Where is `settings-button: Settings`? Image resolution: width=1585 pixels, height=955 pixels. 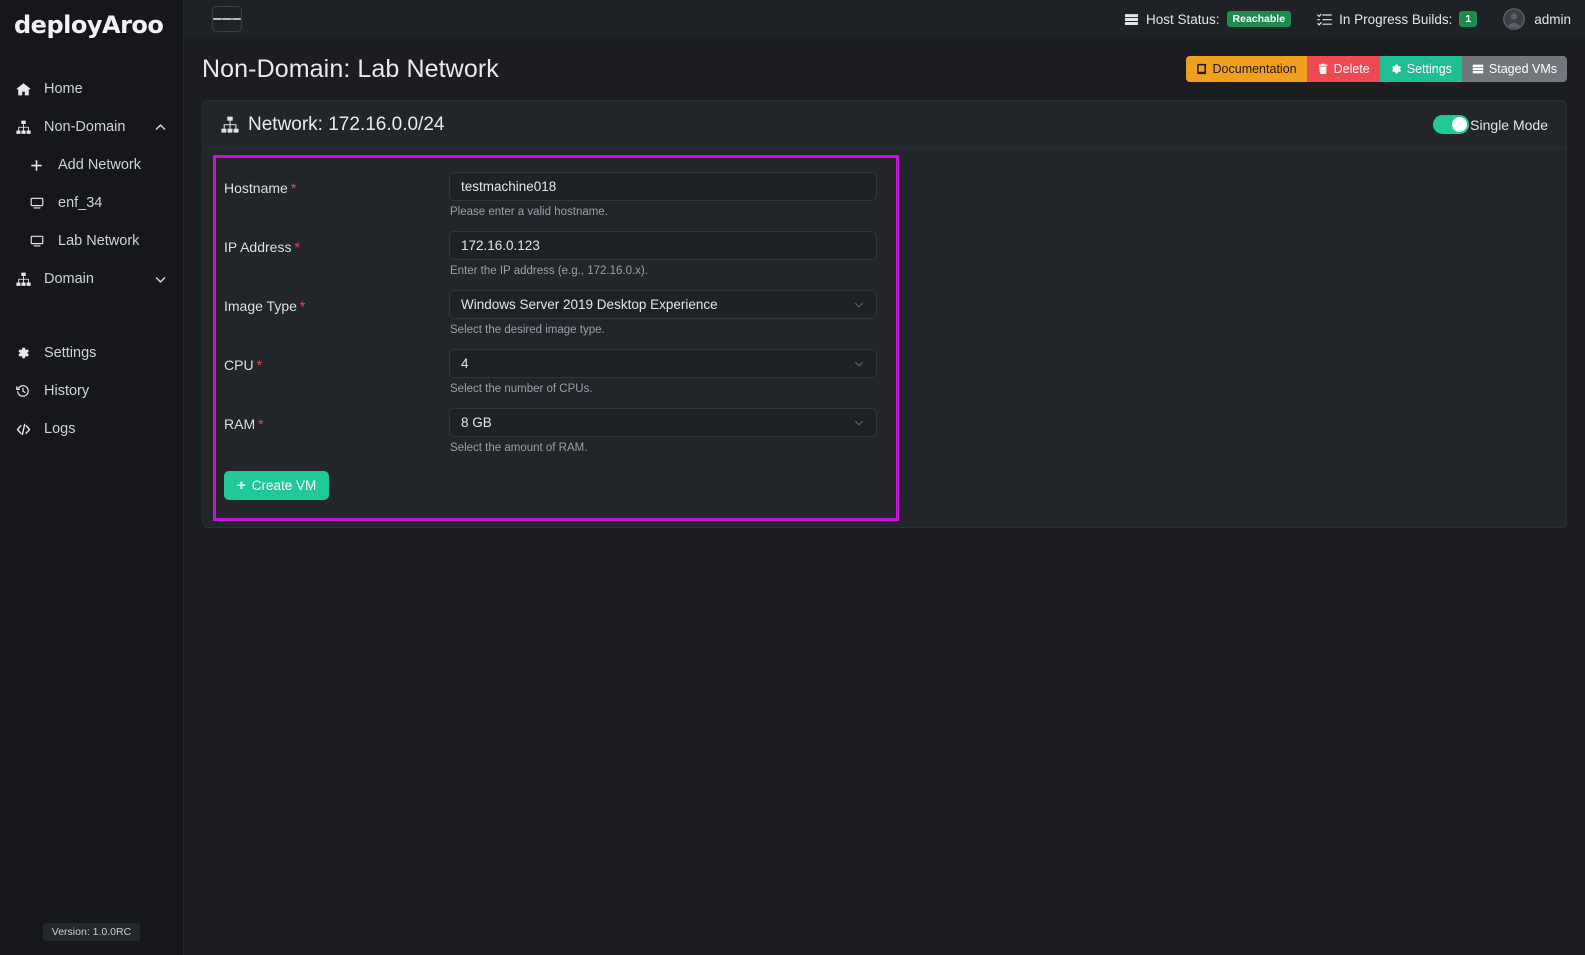 settings-button: Settings is located at coordinates (1420, 69).